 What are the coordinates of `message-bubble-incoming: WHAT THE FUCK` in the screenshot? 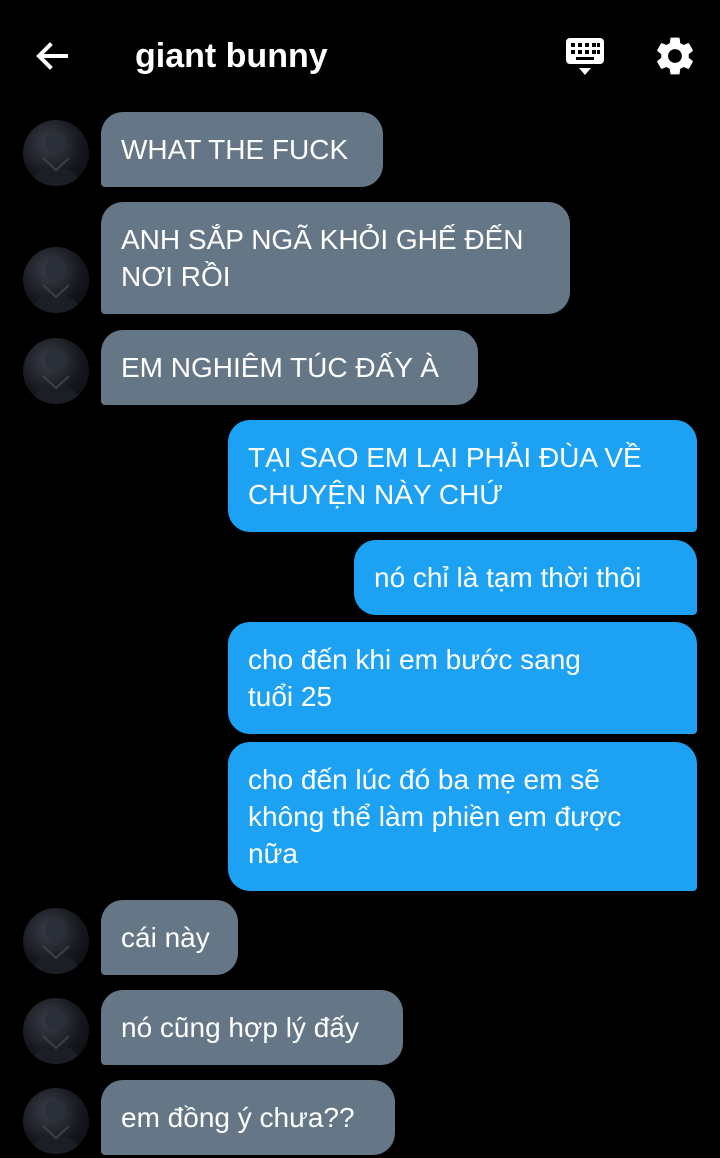 It's located at (242, 149).